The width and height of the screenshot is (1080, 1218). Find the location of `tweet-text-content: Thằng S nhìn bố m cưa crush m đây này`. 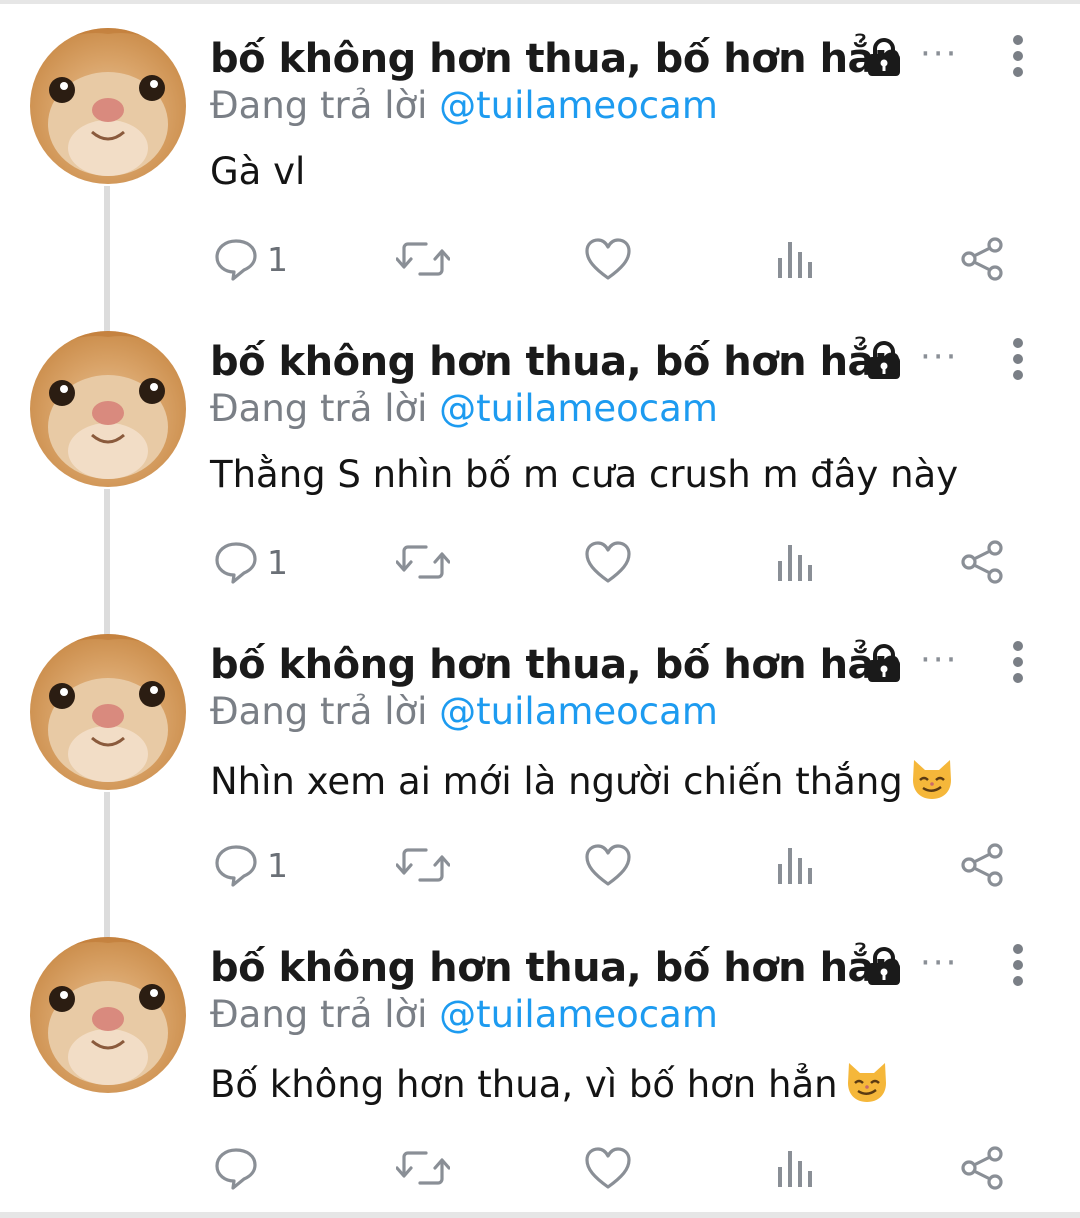

tweet-text-content: Thằng S nhìn bố m cưa crush m đây này is located at coordinates (584, 474).